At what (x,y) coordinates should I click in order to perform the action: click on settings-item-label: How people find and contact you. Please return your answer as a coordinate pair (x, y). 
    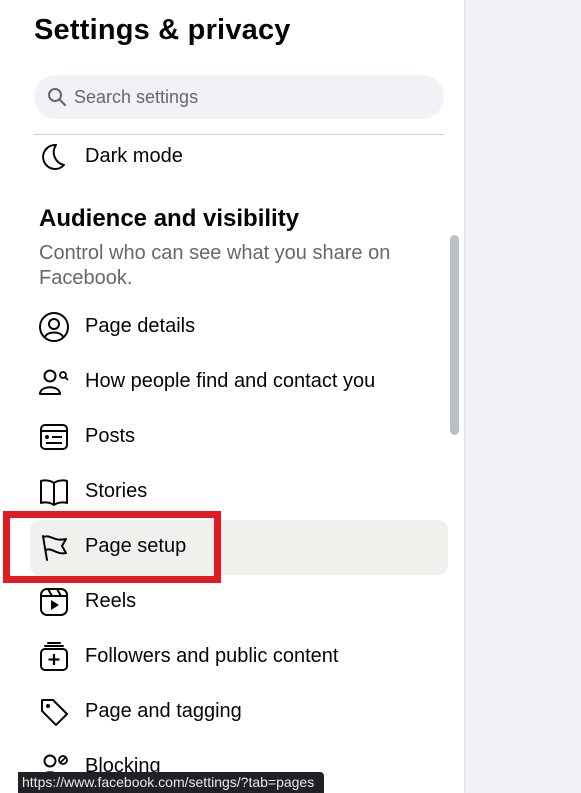
    Looking at the image, I should click on (230, 381).